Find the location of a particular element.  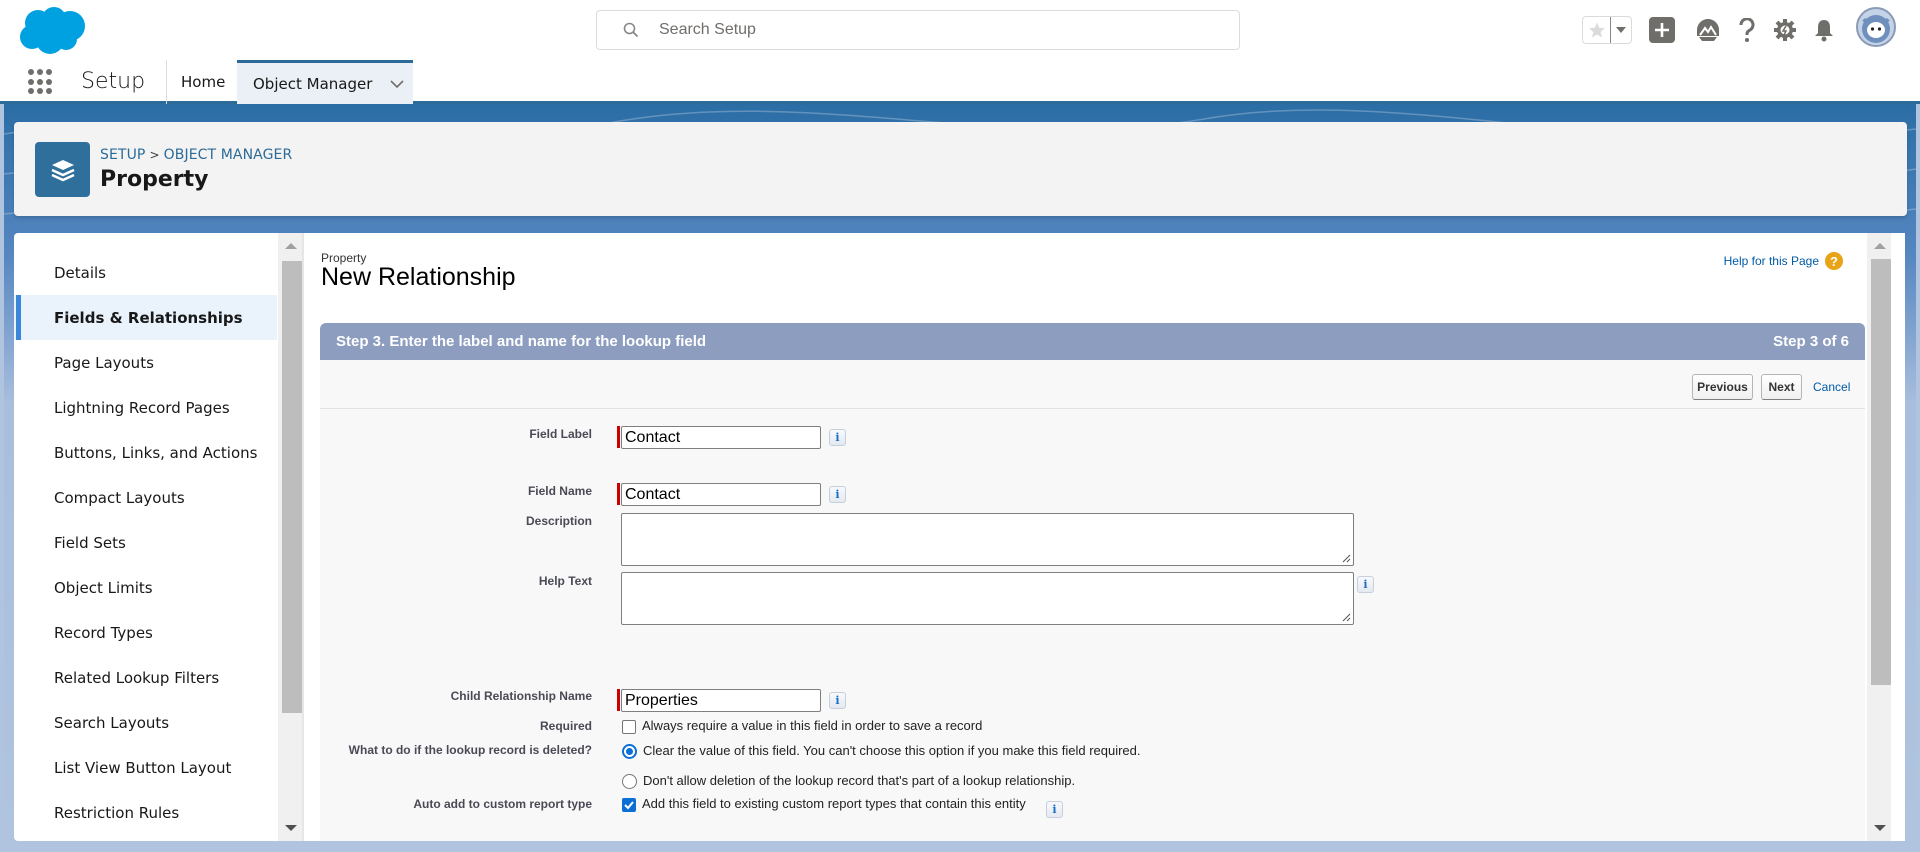

field-name-input: Contact is located at coordinates (721, 494).